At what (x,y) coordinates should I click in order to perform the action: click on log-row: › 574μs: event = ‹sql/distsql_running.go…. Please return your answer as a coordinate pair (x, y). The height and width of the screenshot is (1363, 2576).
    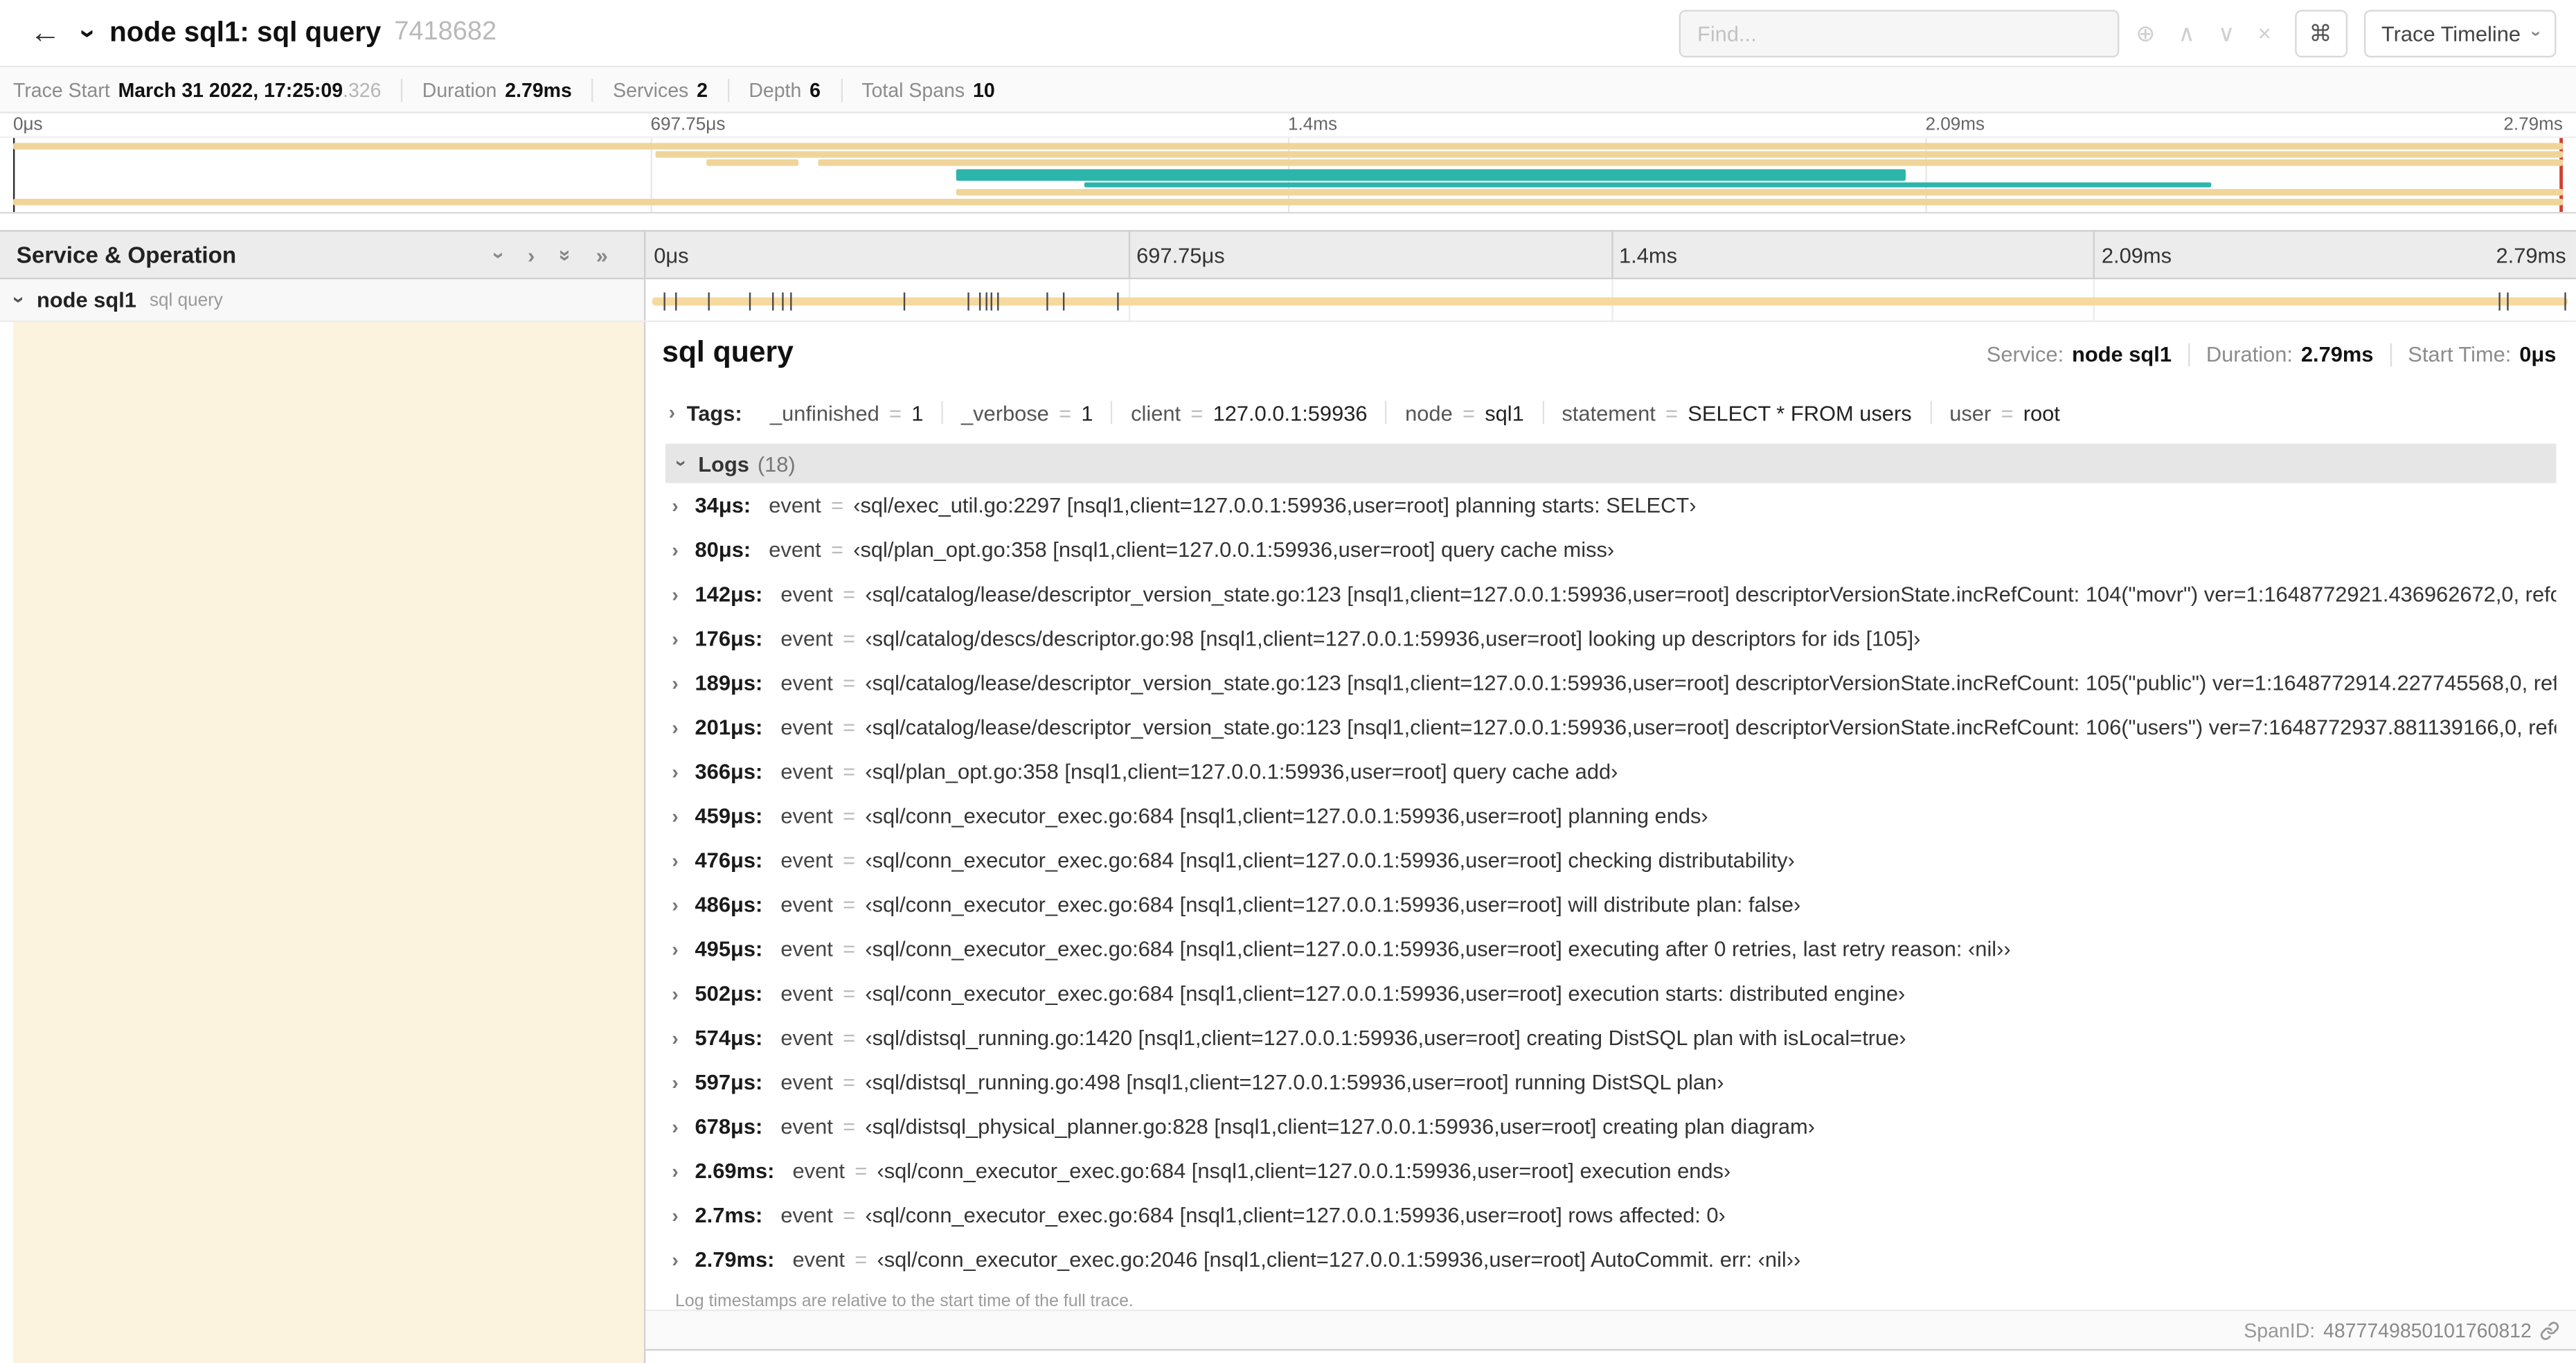
    Looking at the image, I should click on (1614, 1037).